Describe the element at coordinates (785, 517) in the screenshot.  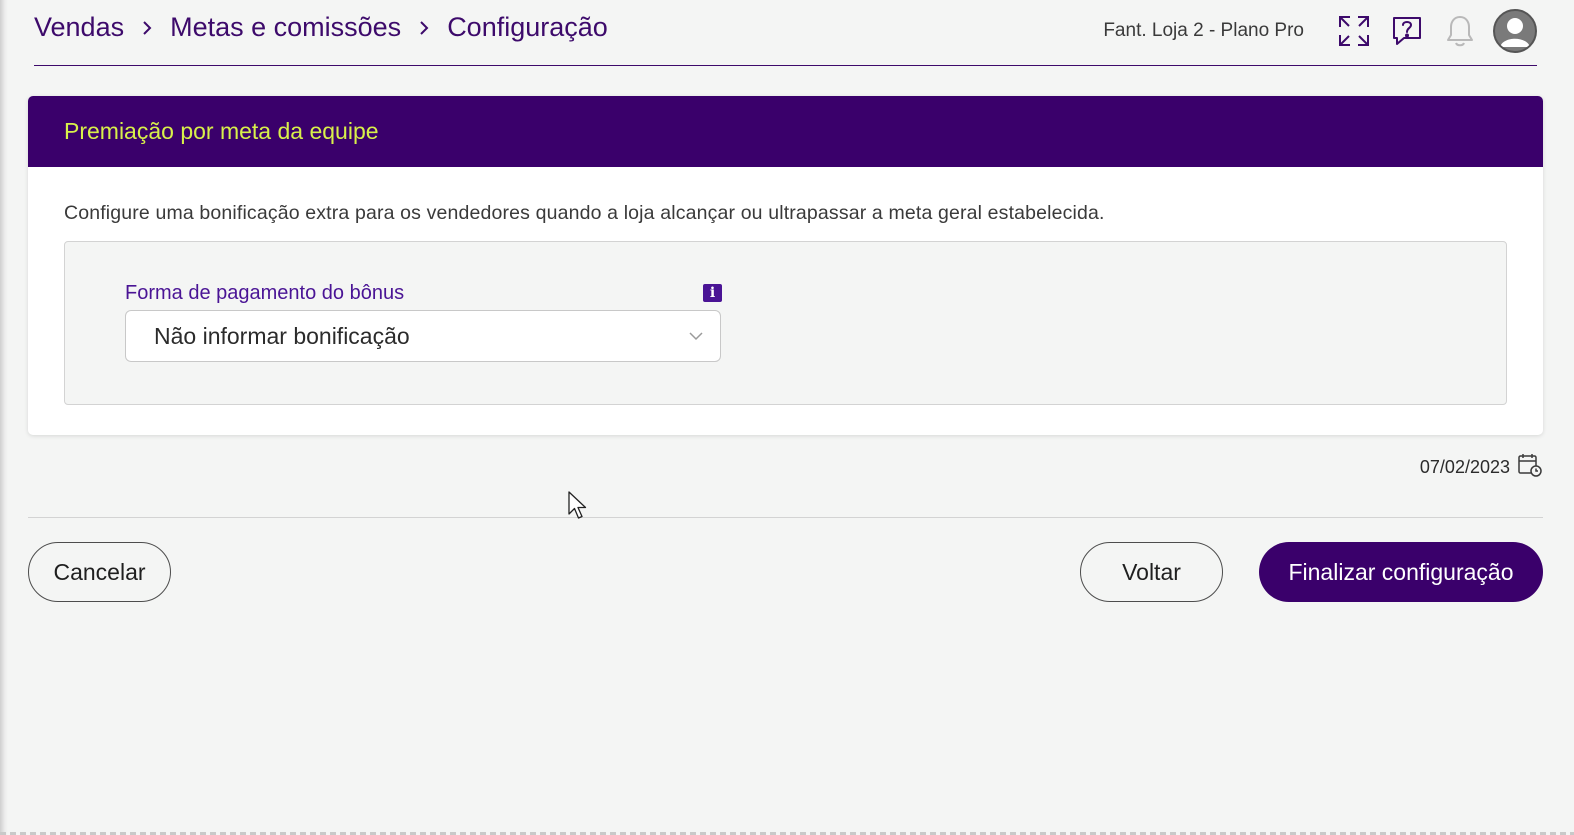
I see `footer-divider` at that location.